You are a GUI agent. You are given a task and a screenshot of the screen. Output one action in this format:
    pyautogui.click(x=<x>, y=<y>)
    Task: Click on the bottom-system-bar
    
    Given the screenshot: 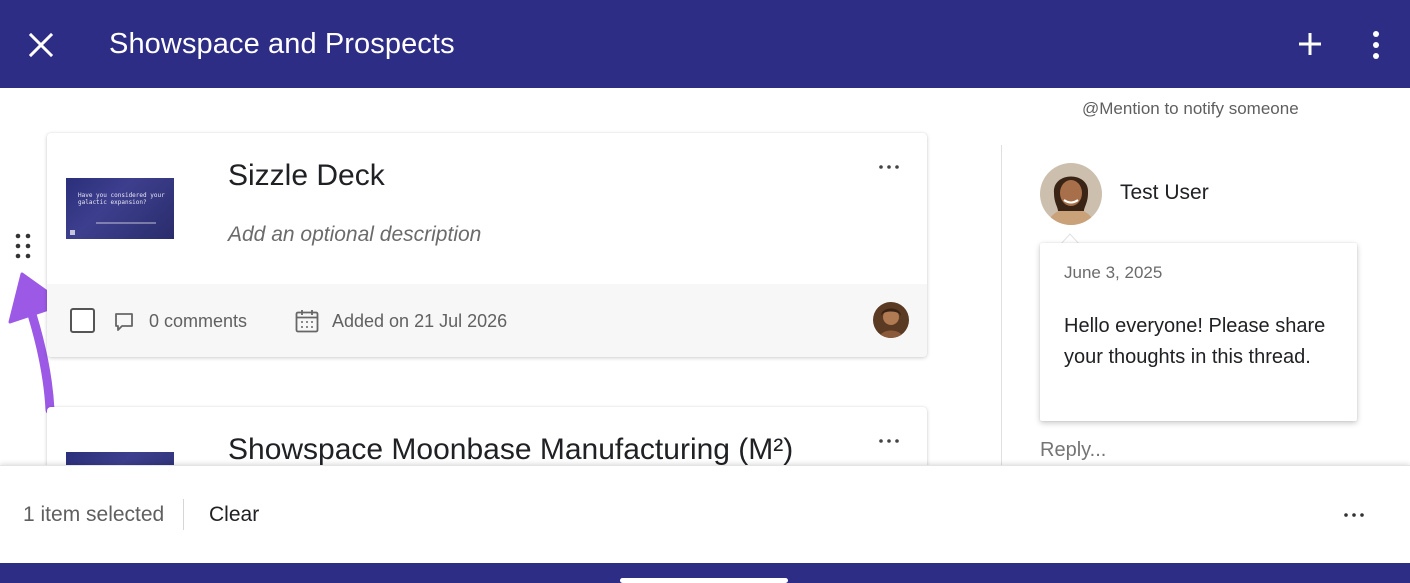 What is the action you would take?
    pyautogui.click(x=705, y=573)
    